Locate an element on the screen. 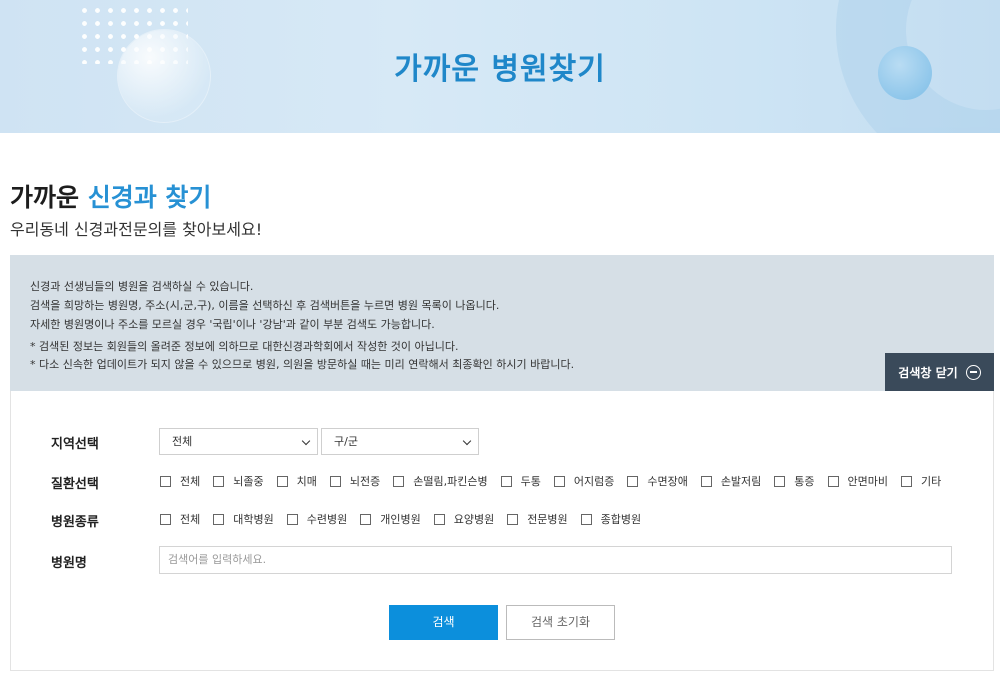 This screenshot has height=676, width=1000. hospital-name-placeholder: 검색어를 입력하세요. is located at coordinates (217, 559).